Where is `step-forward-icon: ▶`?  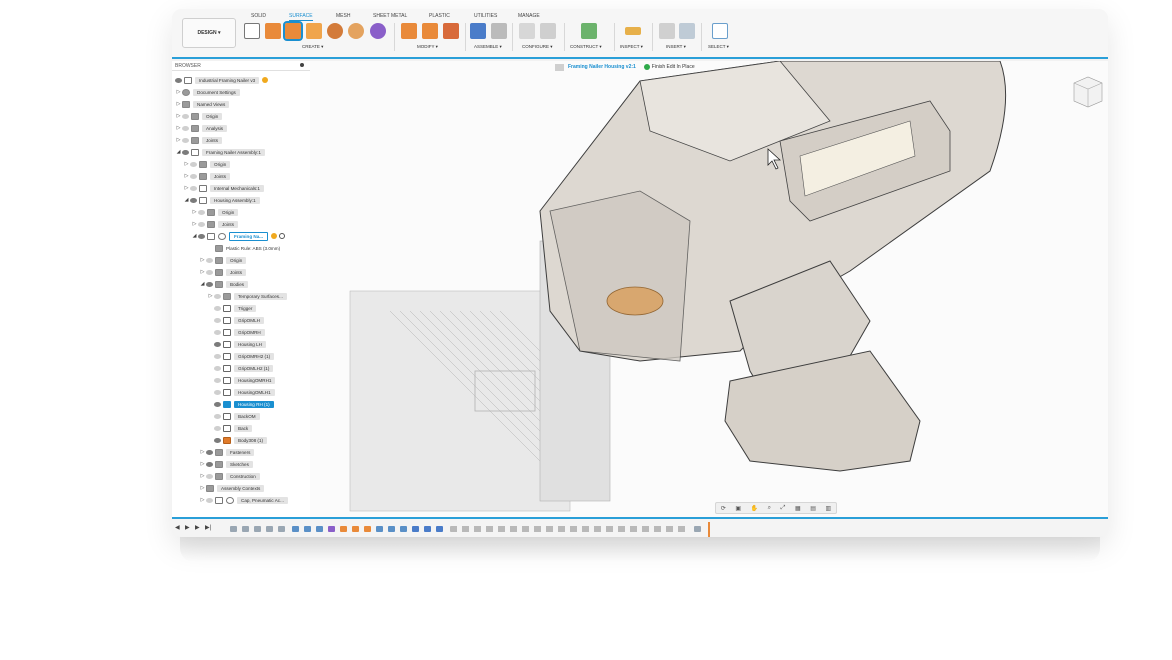
step-forward-icon: ▶ is located at coordinates (197, 527).